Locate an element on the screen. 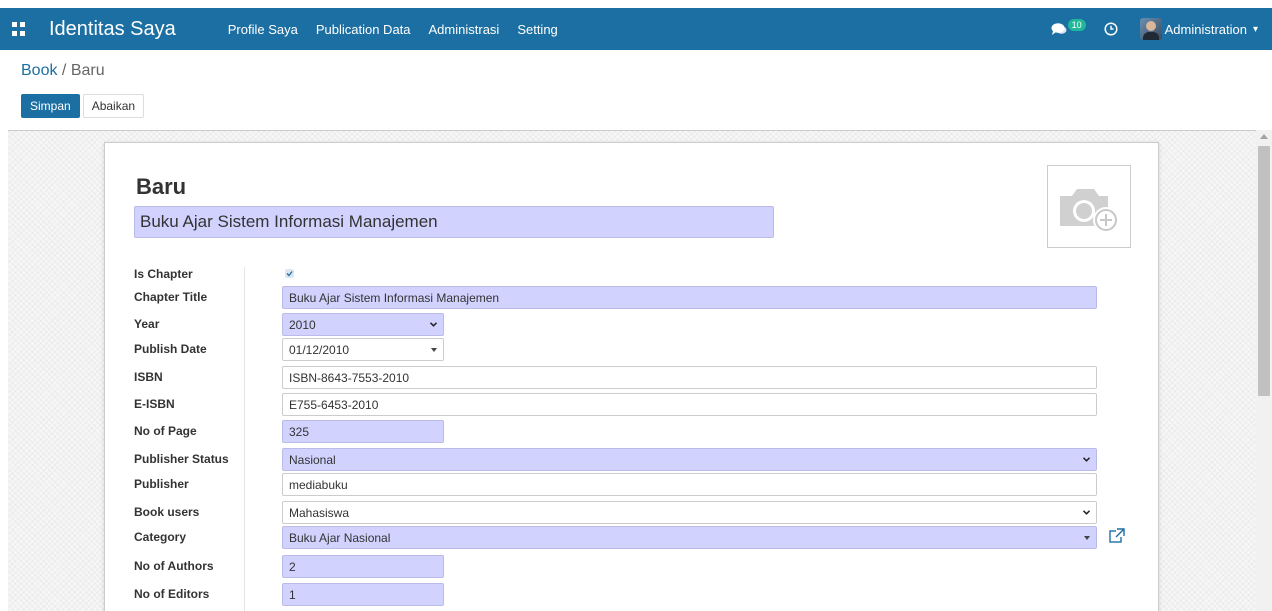 The image size is (1272, 611). form-row-isbn: ISBN ISBN-8643-7553-2010 is located at coordinates (634, 380).